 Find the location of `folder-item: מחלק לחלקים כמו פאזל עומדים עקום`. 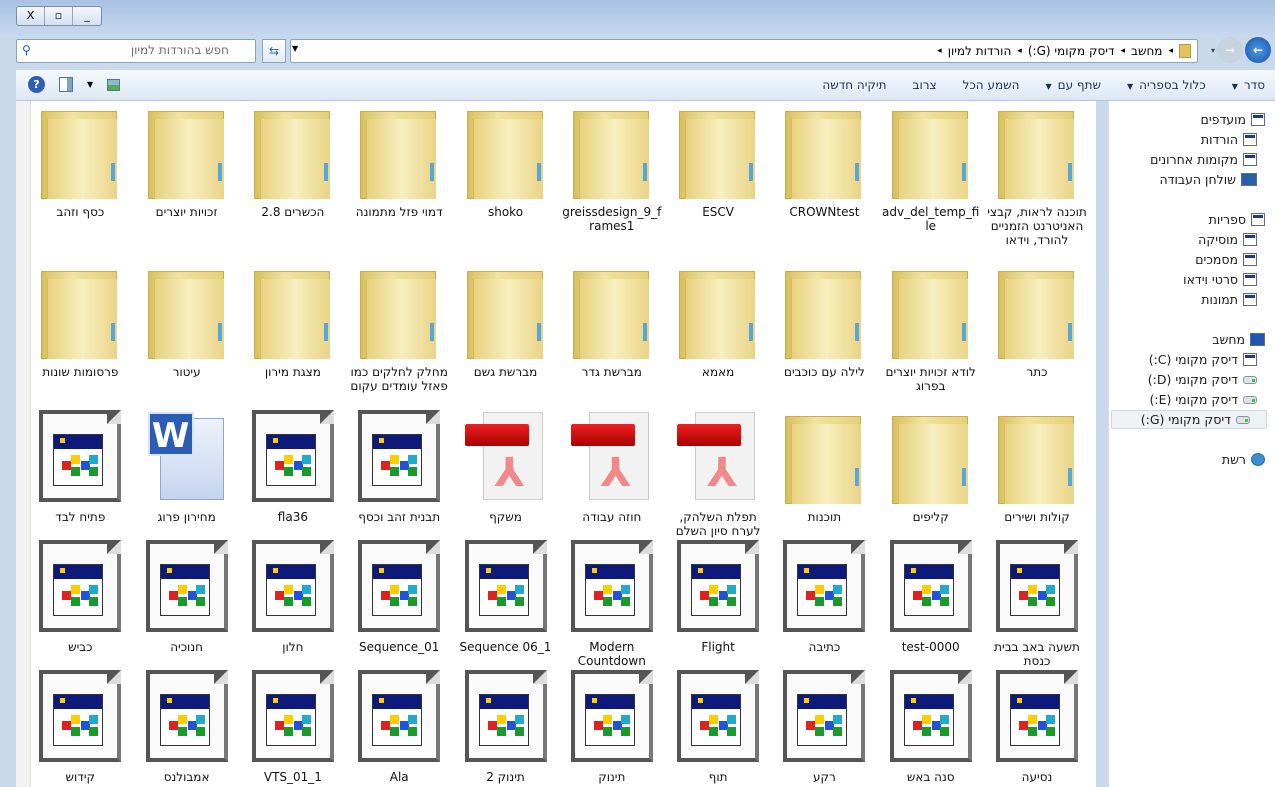

folder-item: מחלק לחלקים כמו פאזל עומדים עקום is located at coordinates (399, 329).